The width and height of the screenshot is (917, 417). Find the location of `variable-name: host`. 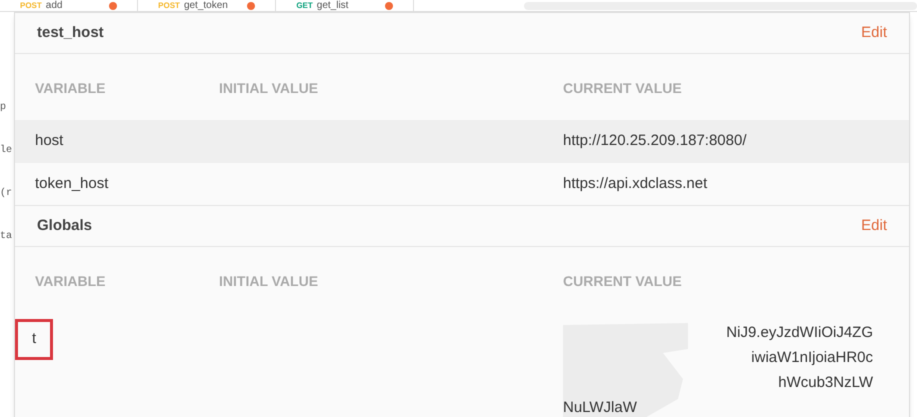

variable-name: host is located at coordinates (49, 141).